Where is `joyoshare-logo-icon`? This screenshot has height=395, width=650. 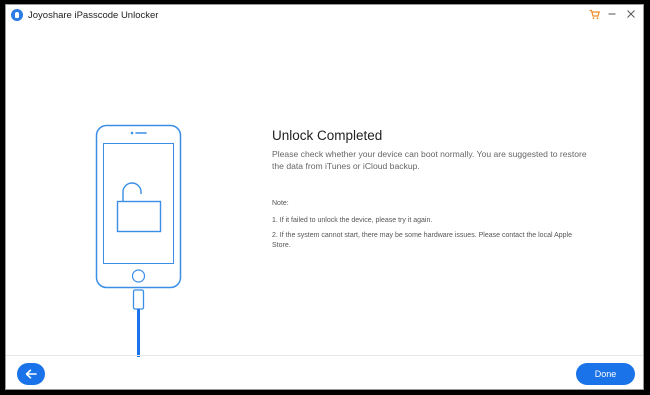
joyoshare-logo-icon is located at coordinates (17, 15).